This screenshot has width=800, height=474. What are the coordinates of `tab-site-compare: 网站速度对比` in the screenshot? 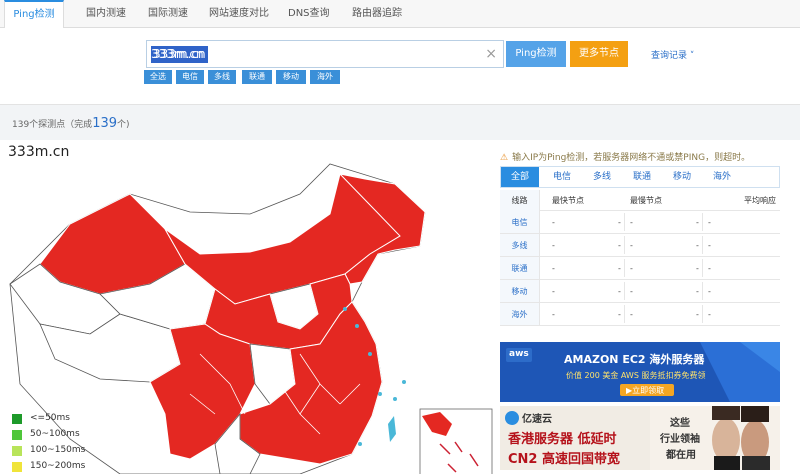 It's located at (239, 14).